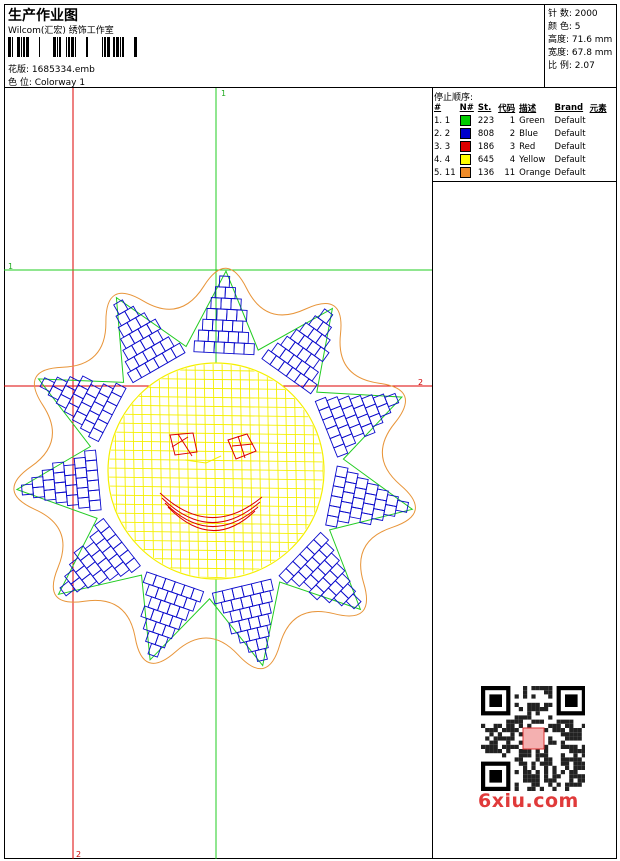  What do you see at coordinates (10, 266) in the screenshot?
I see `guide-label-left: 1` at bounding box center [10, 266].